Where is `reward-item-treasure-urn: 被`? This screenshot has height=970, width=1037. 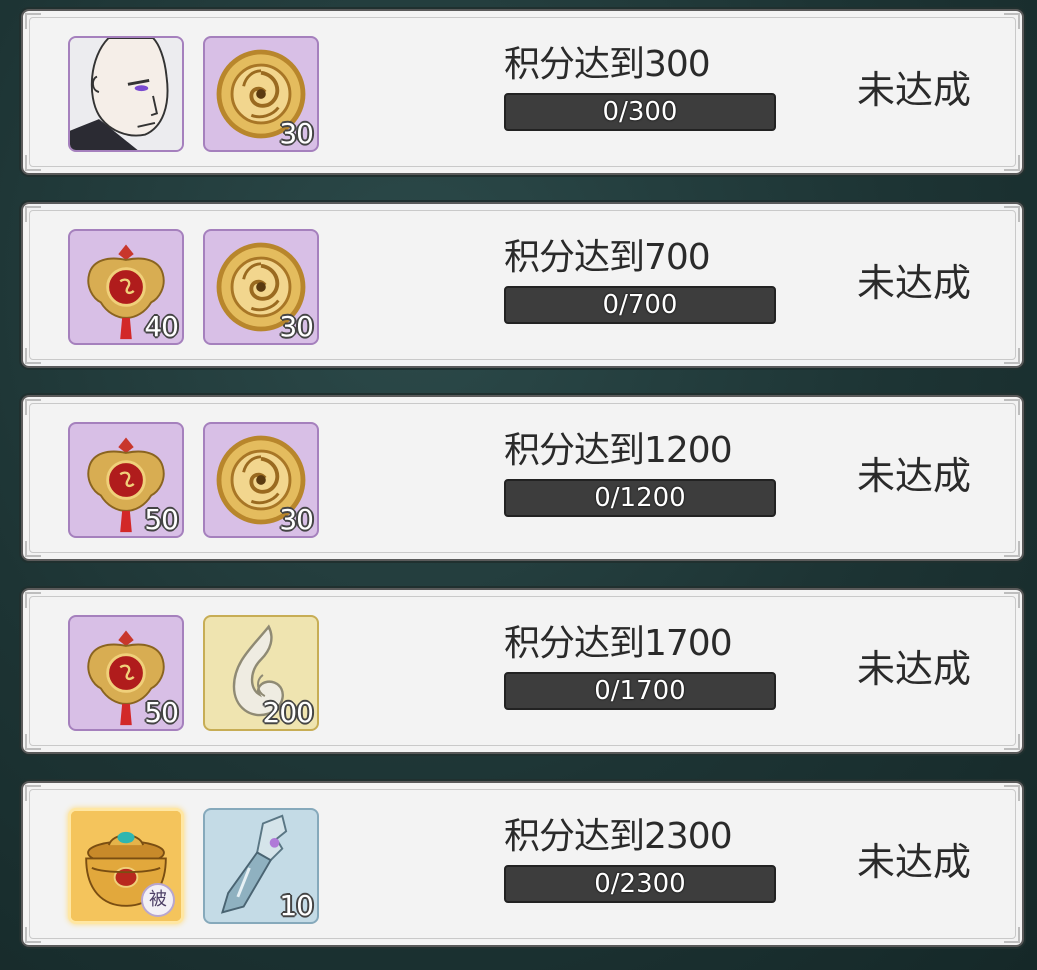 reward-item-treasure-urn: 被 is located at coordinates (126, 866).